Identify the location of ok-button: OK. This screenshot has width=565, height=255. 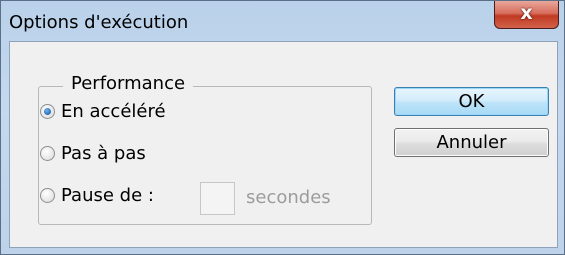
(471, 101).